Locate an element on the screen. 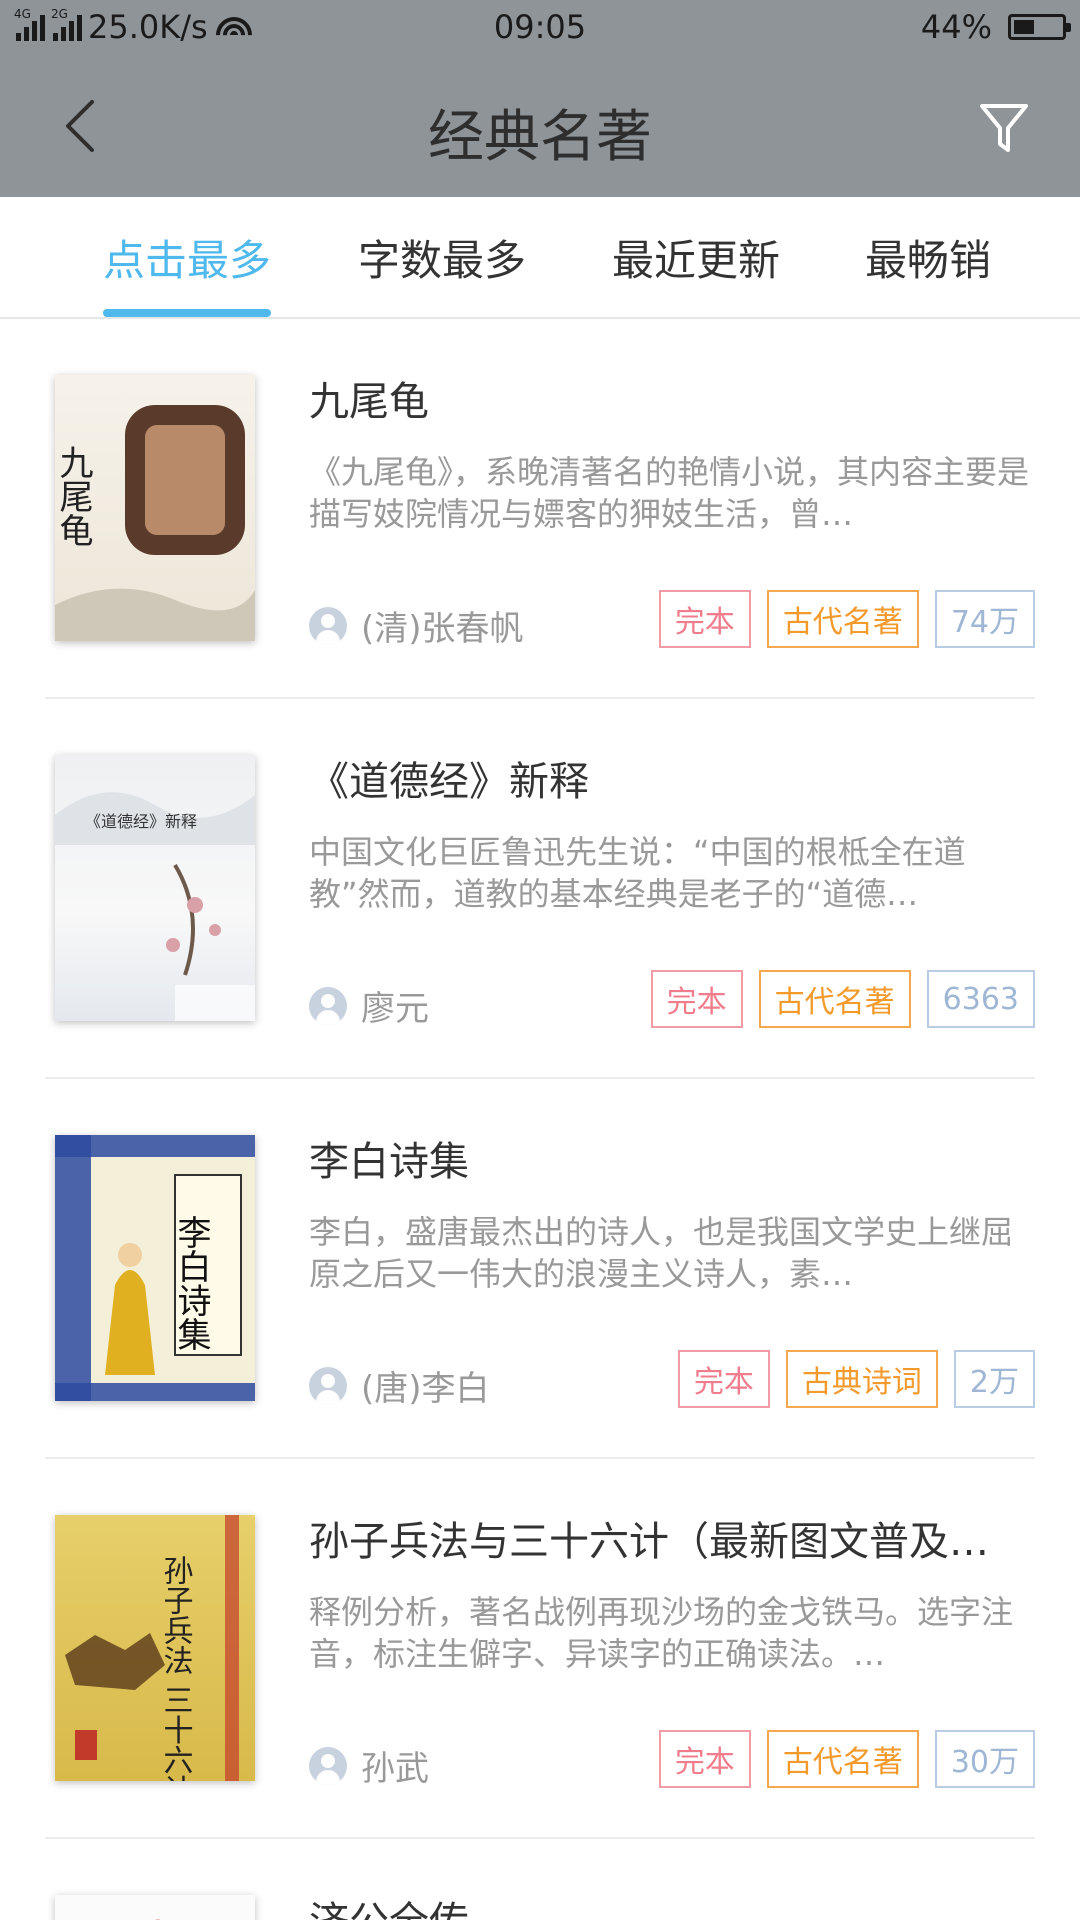 This screenshot has height=1920, width=1080. status-bar: 4G 2G 25.0K/s 09:05 44% is located at coordinates (540, 28).